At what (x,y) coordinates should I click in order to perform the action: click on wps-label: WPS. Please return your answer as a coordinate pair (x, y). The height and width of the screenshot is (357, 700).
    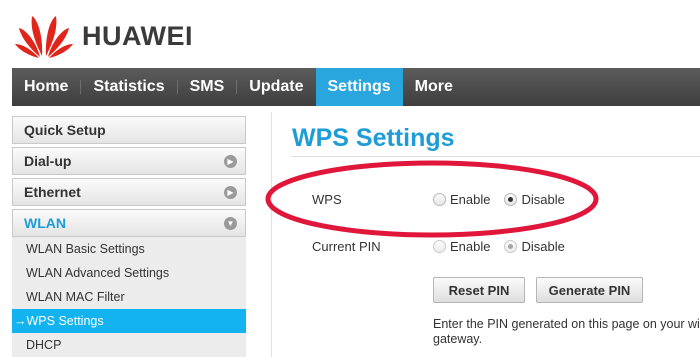
    Looking at the image, I should click on (327, 199).